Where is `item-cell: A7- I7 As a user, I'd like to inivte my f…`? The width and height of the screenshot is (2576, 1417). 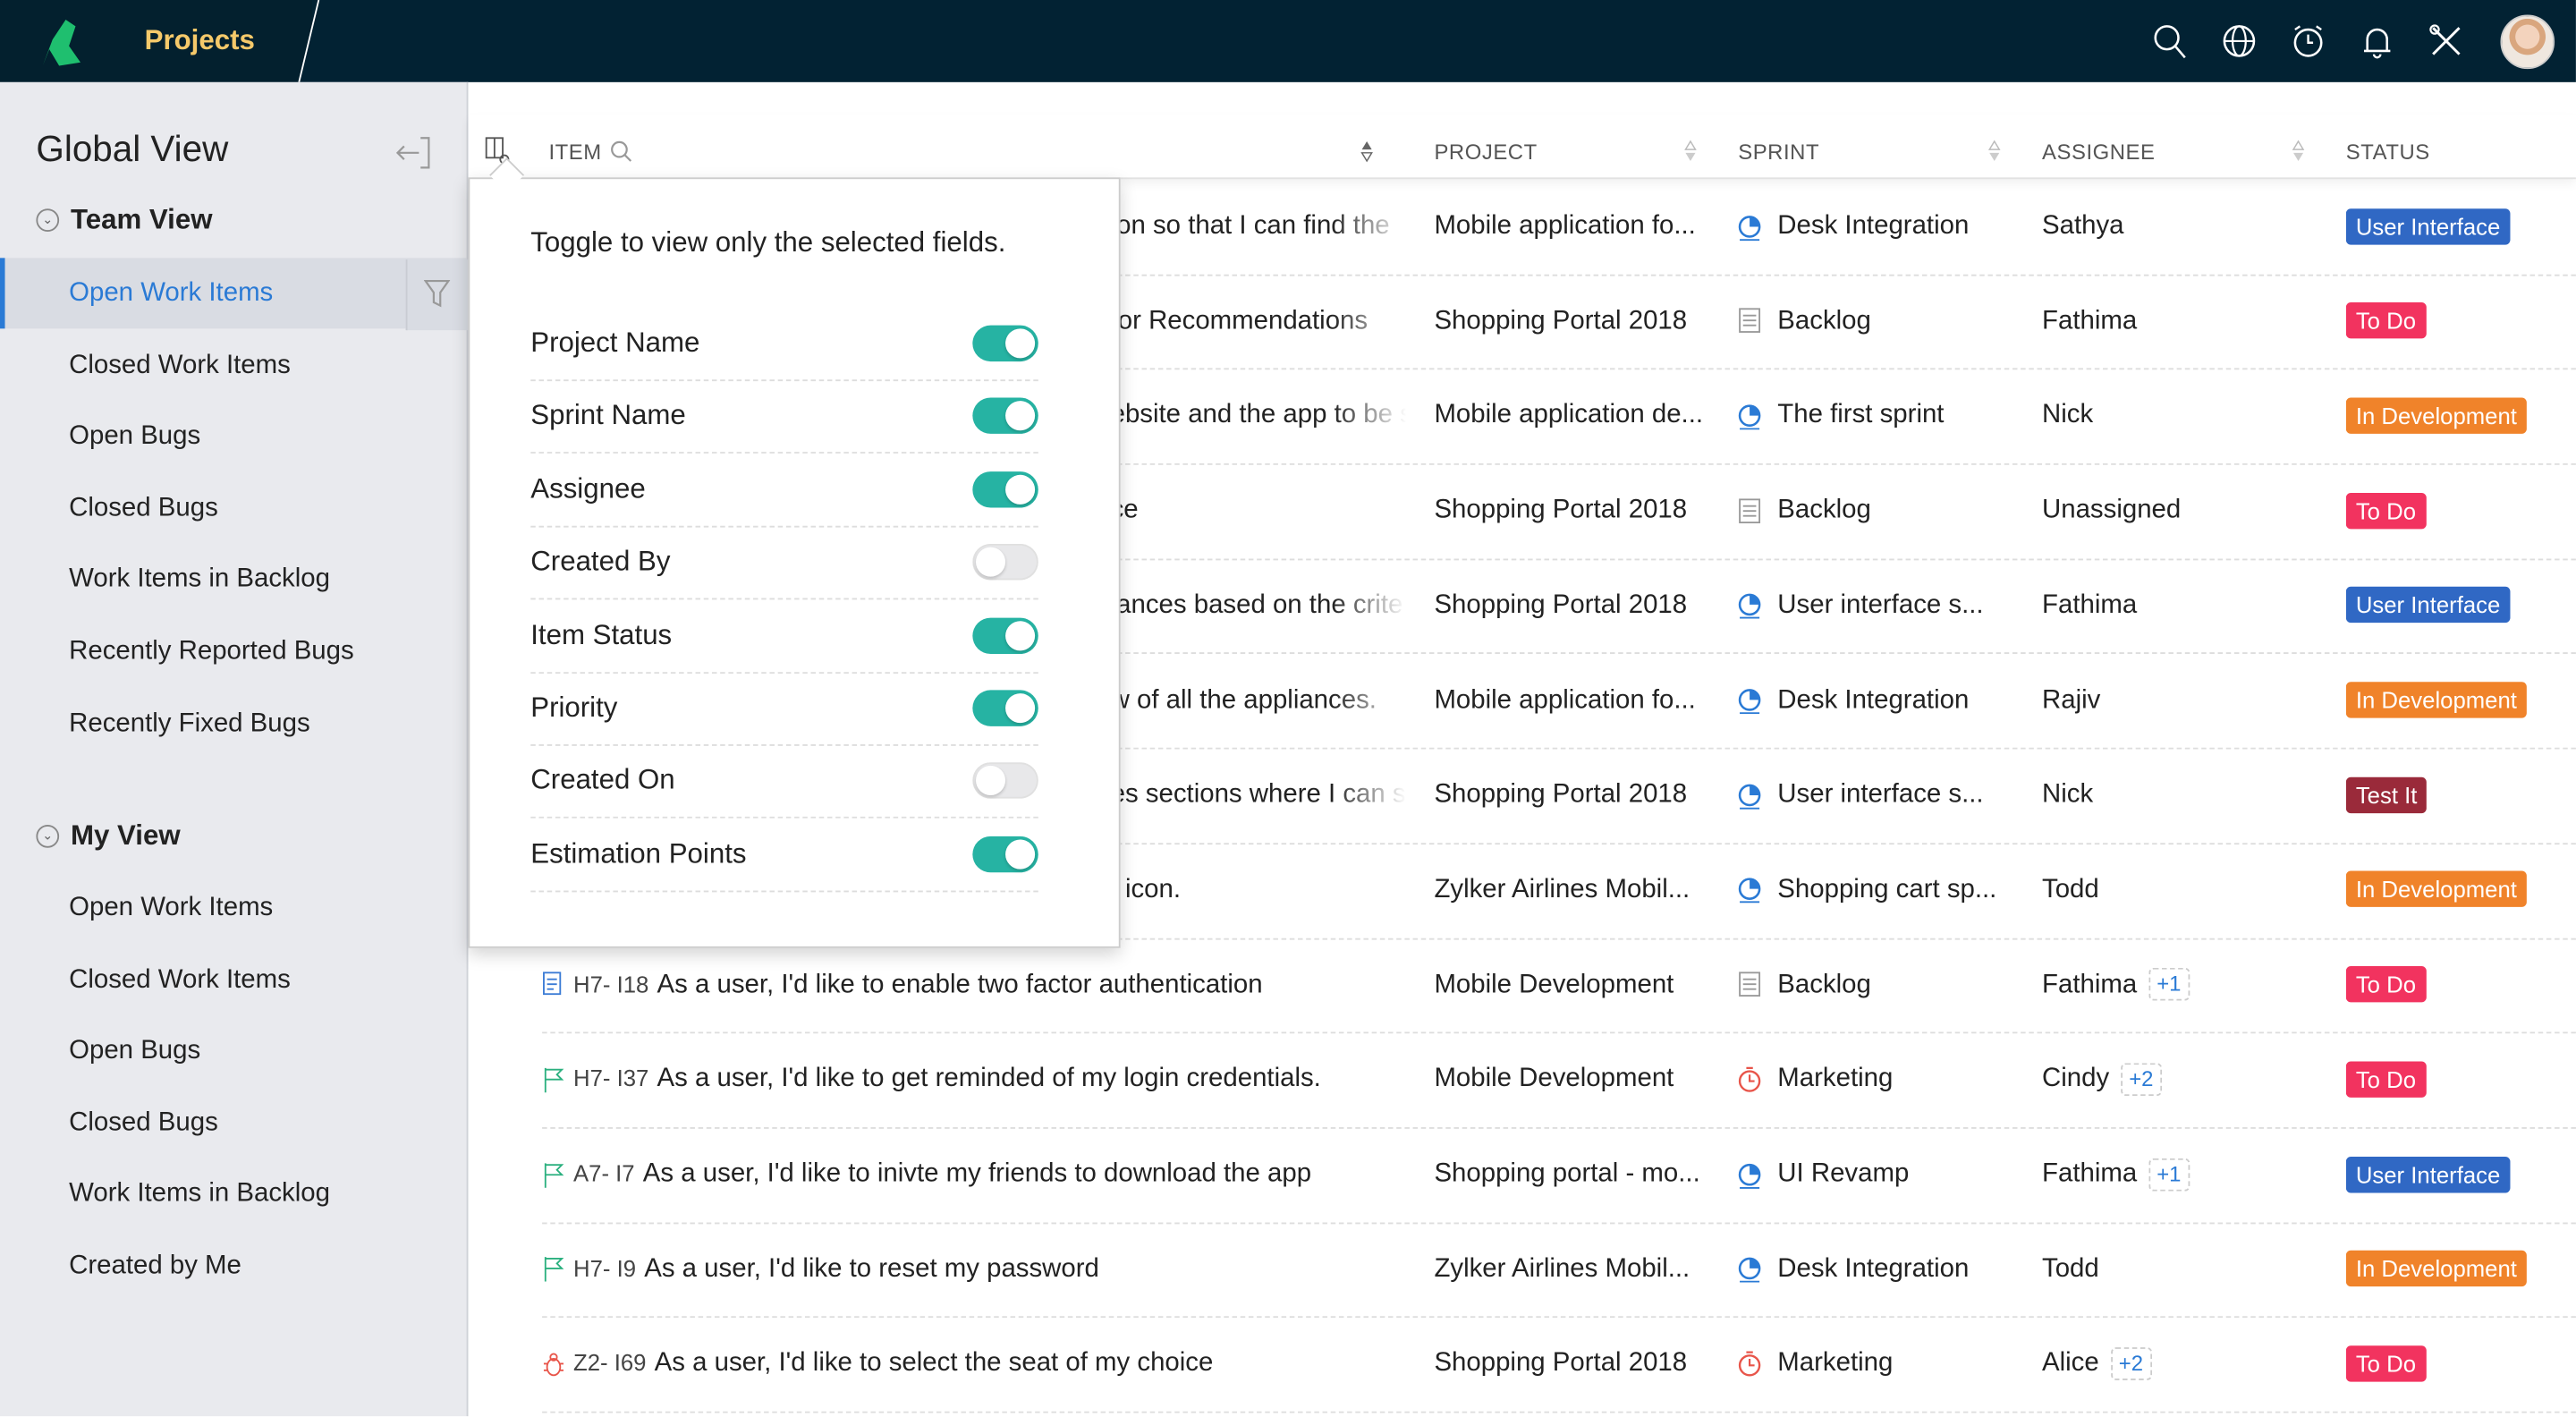
item-cell: A7- I7 As a user, I'd like to inivte my f… is located at coordinates (973, 1174).